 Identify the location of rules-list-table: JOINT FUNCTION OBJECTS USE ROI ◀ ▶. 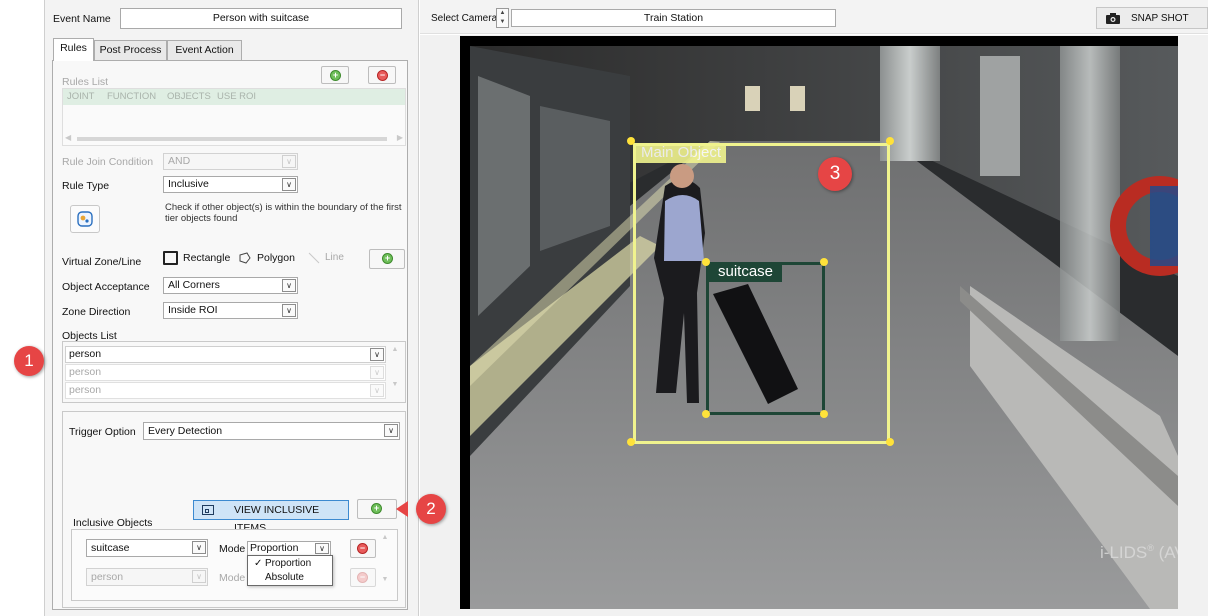
(234, 117).